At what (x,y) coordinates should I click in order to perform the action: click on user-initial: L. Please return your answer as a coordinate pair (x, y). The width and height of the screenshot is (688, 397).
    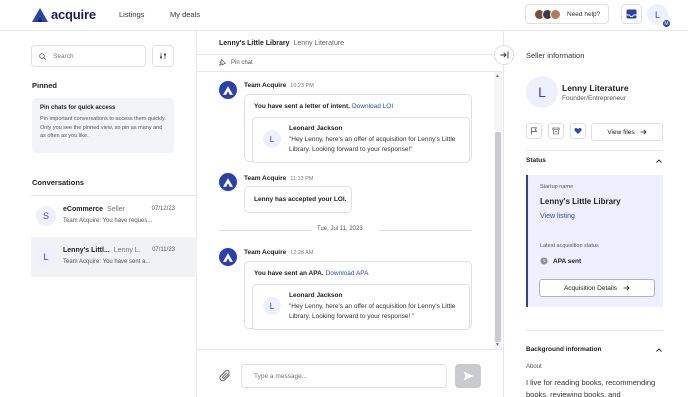
    Looking at the image, I should click on (657, 14).